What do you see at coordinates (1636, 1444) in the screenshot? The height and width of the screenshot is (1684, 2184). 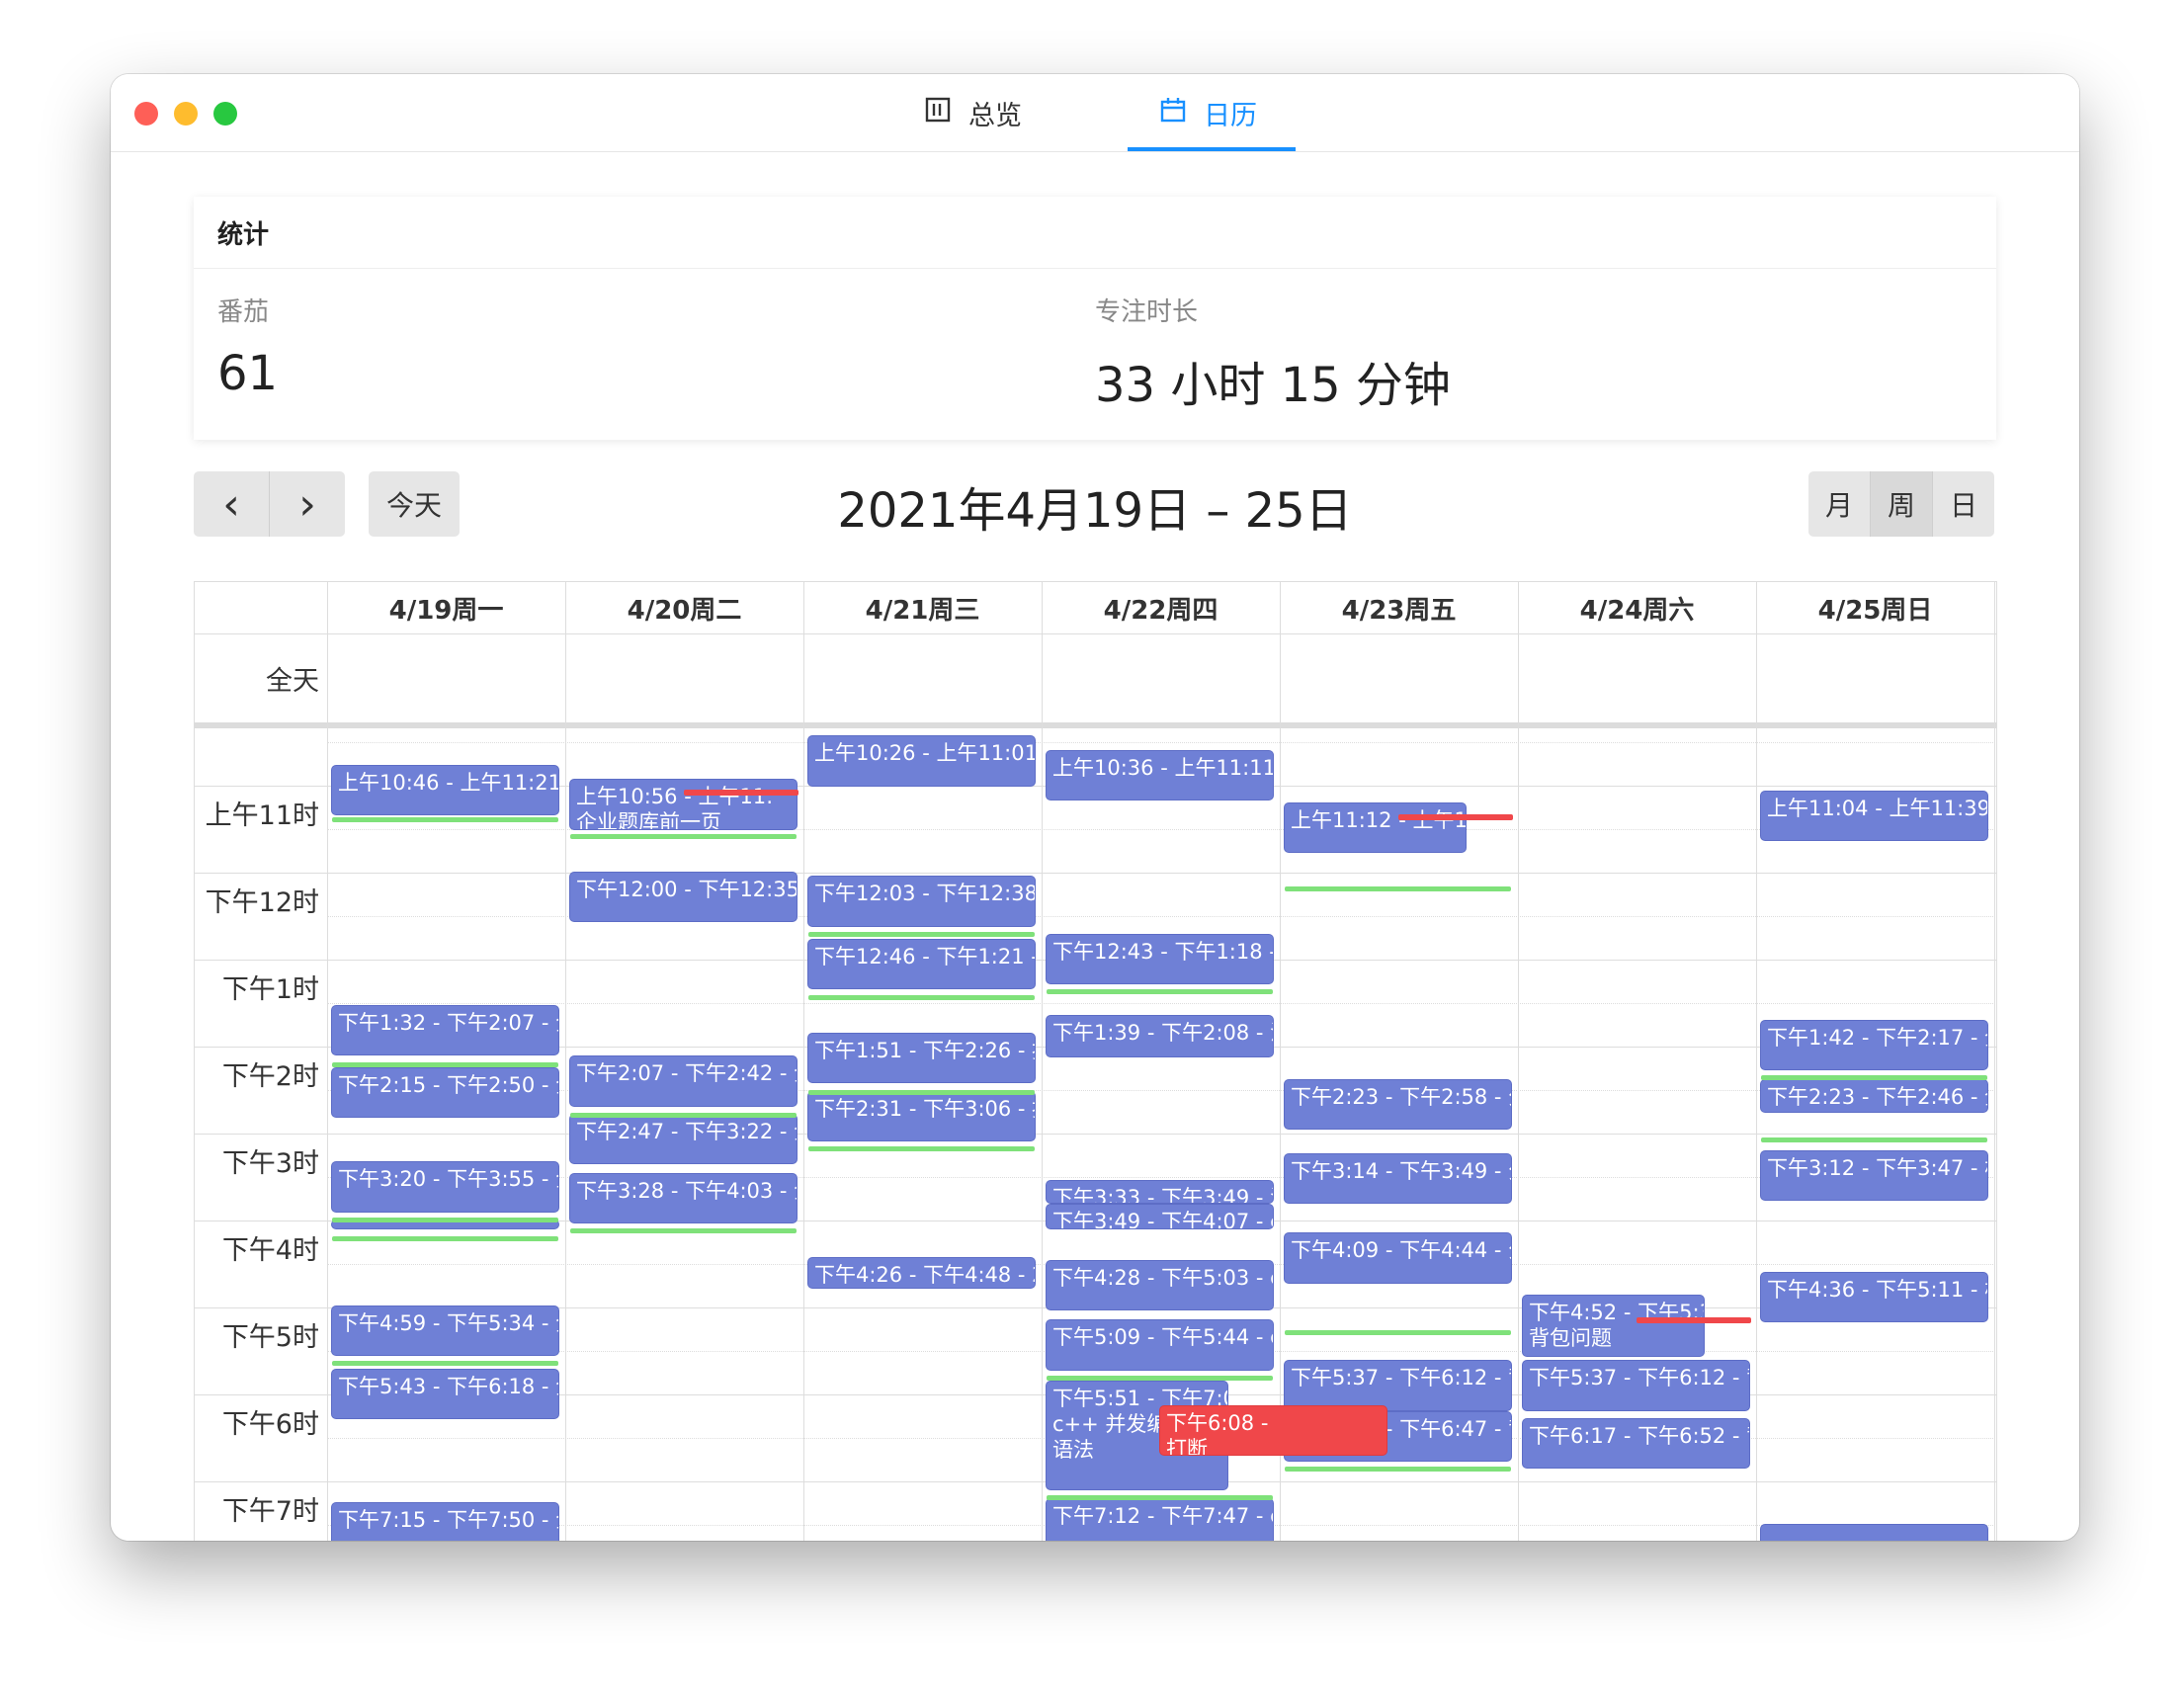 I see `pomodoro-event: 下午6:17 - 下午6:52 - 背` at bounding box center [1636, 1444].